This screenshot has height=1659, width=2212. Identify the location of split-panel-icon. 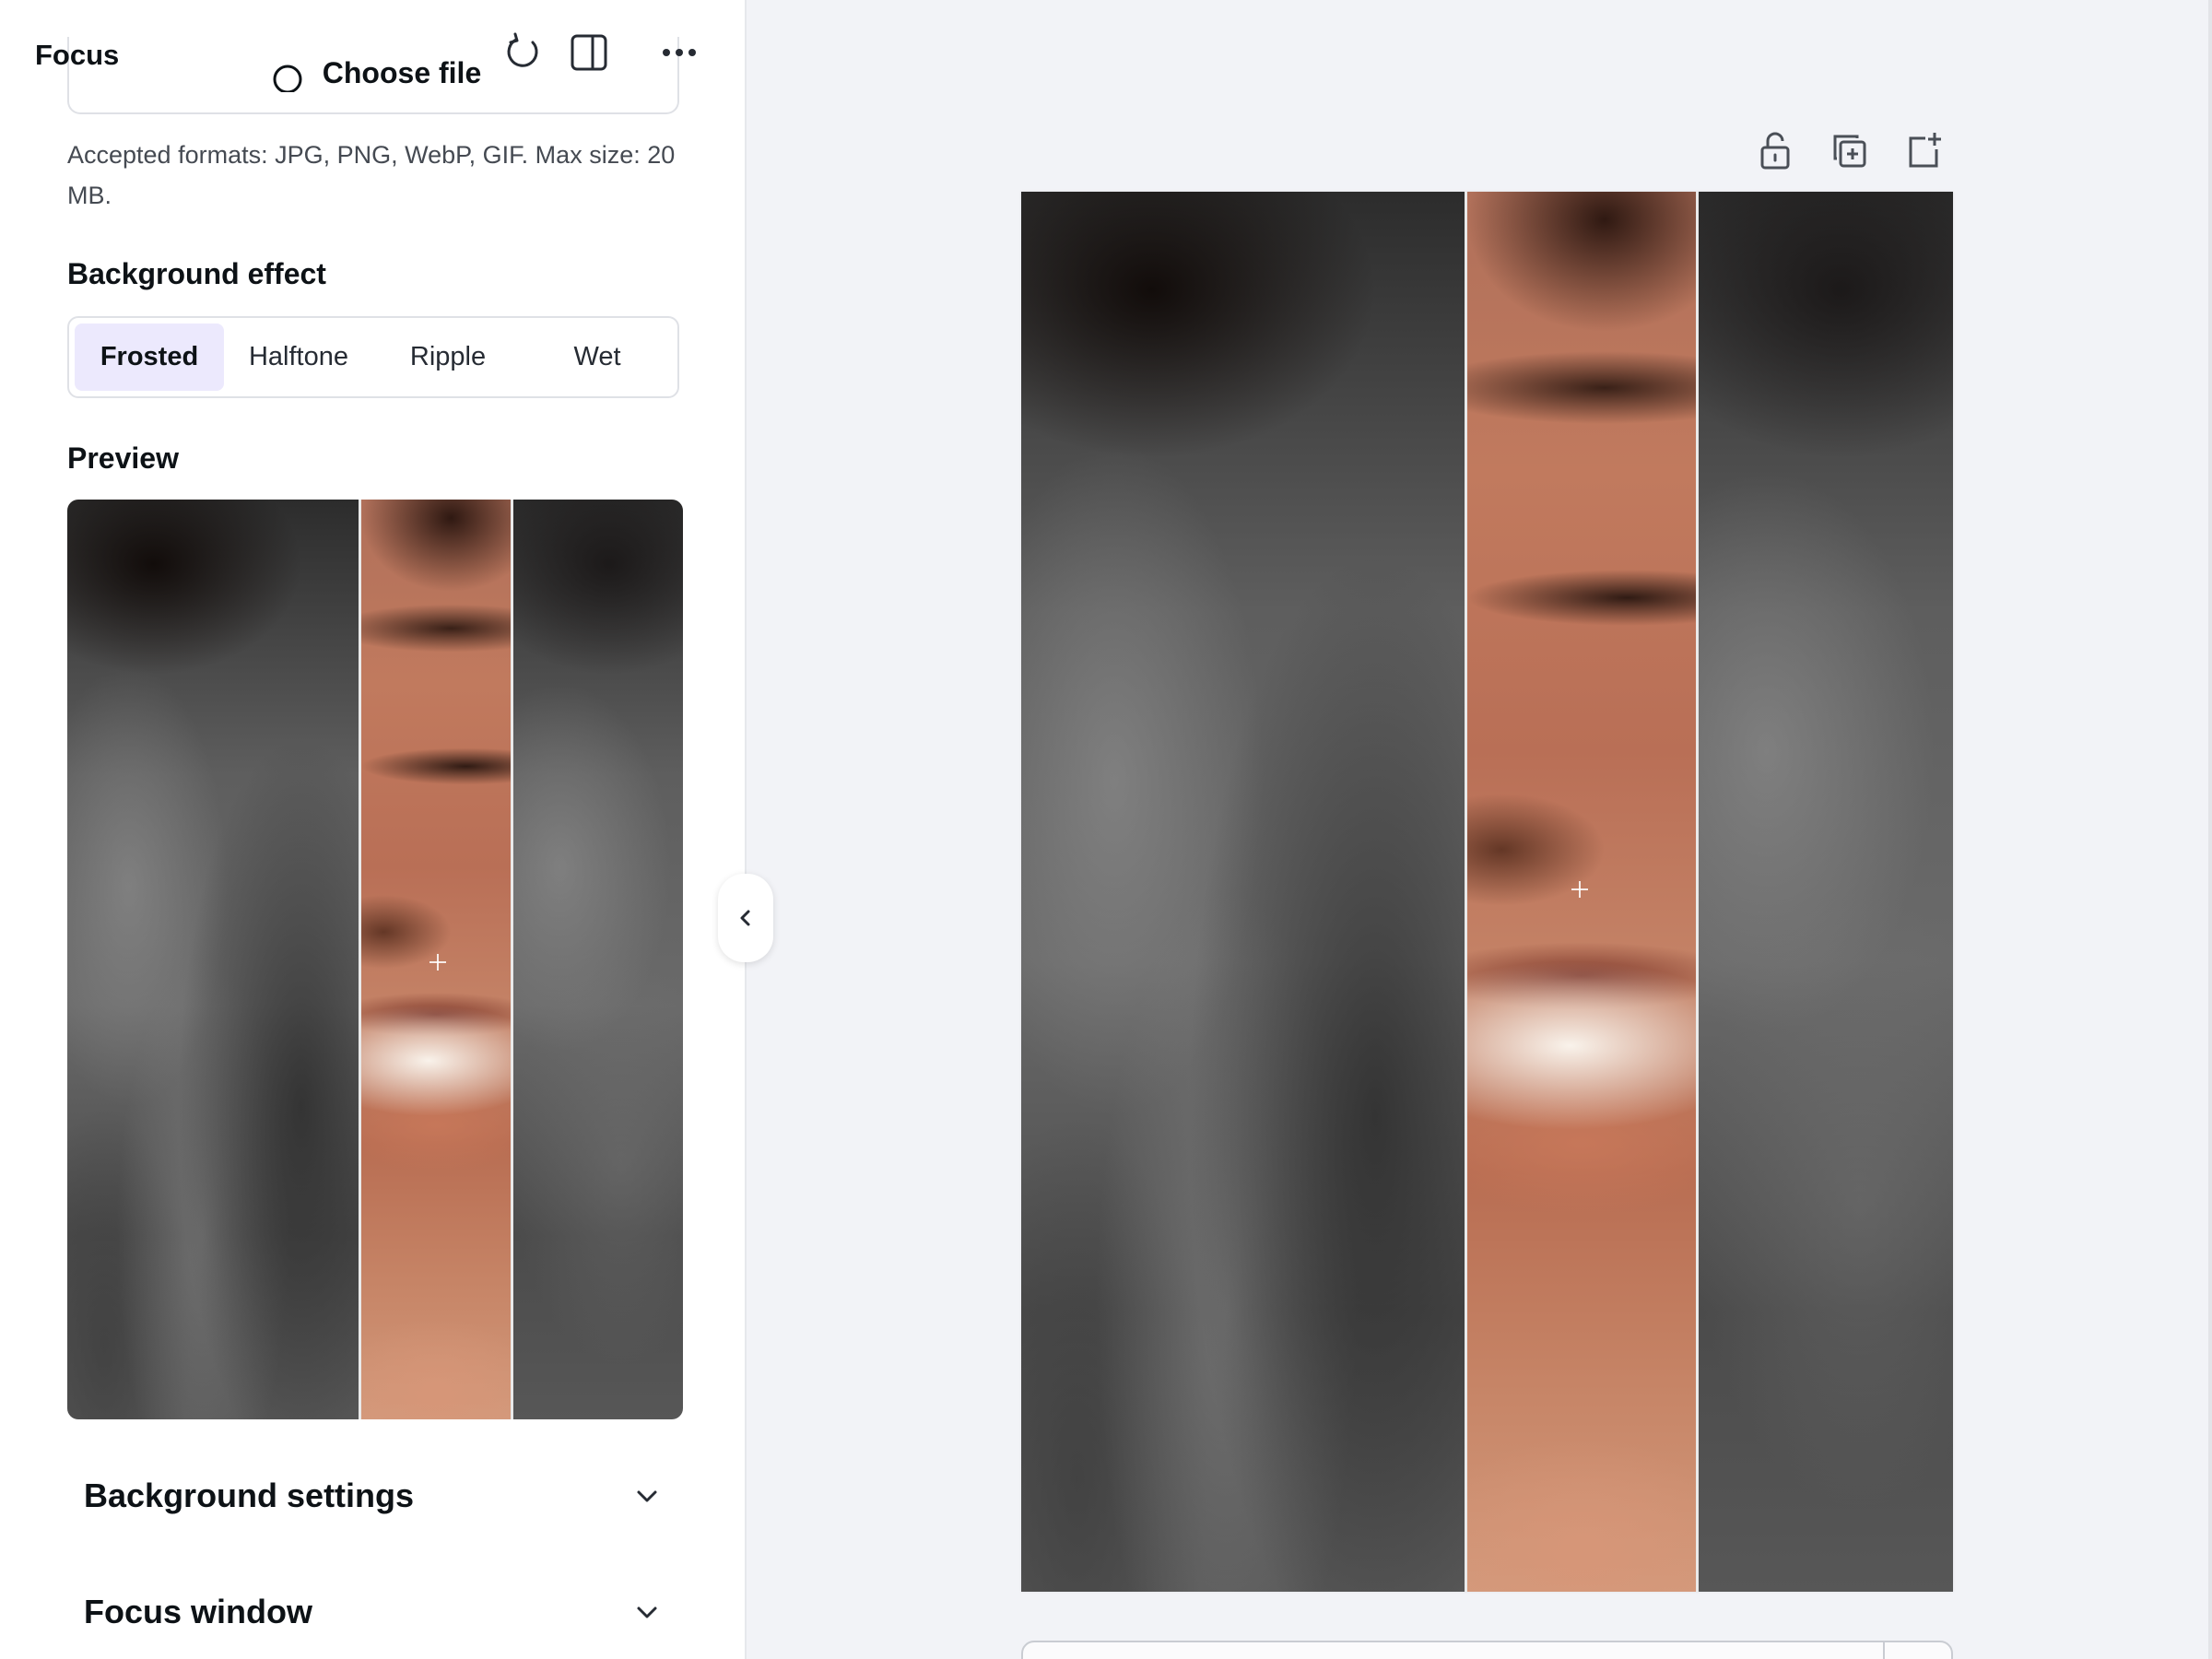
(589, 52).